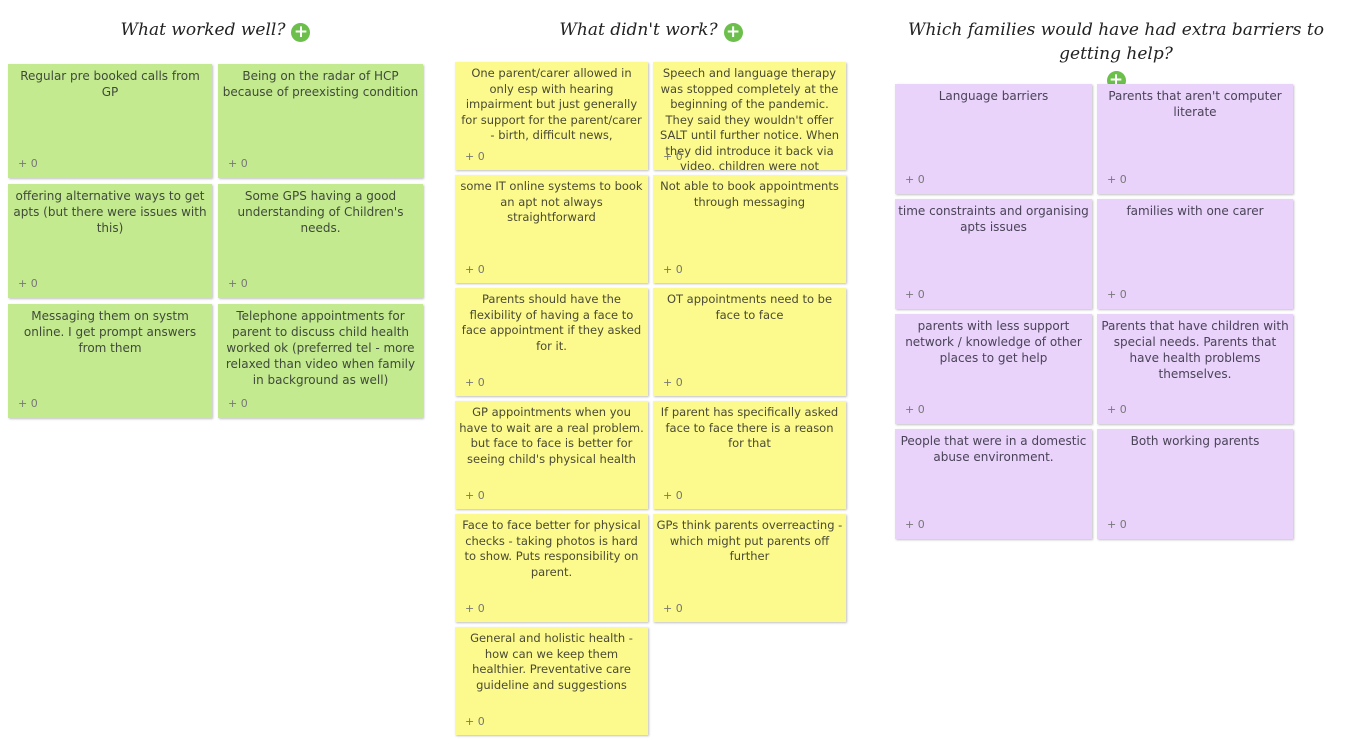 Image resolution: width=1352 pixels, height=747 pixels. I want to click on column-title: What didn't work?, so click(638, 30).